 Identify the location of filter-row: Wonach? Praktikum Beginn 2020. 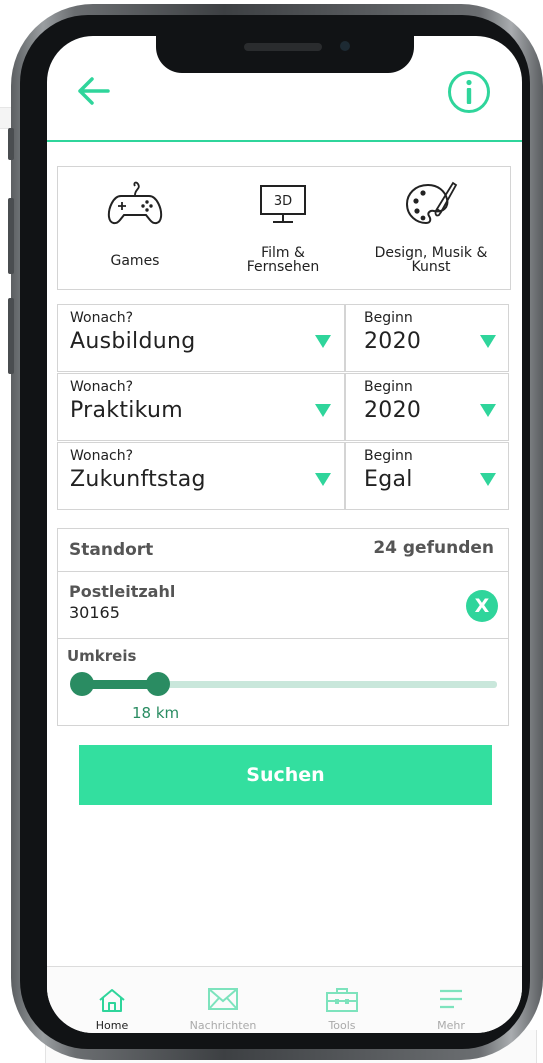
(283, 407).